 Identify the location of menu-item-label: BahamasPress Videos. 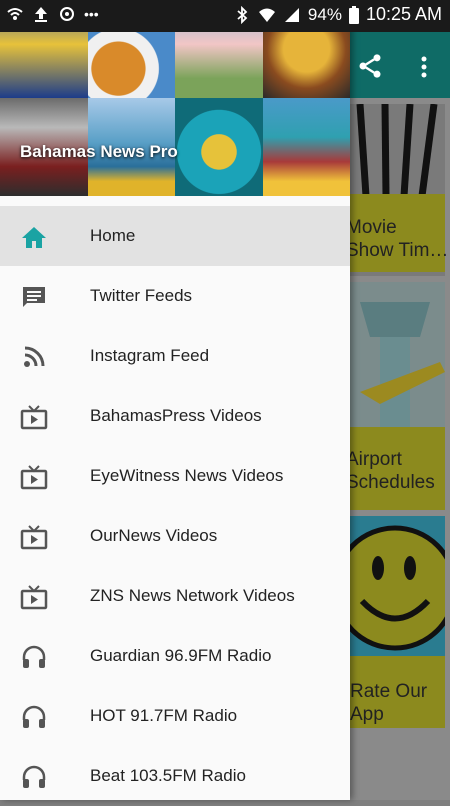
(176, 415).